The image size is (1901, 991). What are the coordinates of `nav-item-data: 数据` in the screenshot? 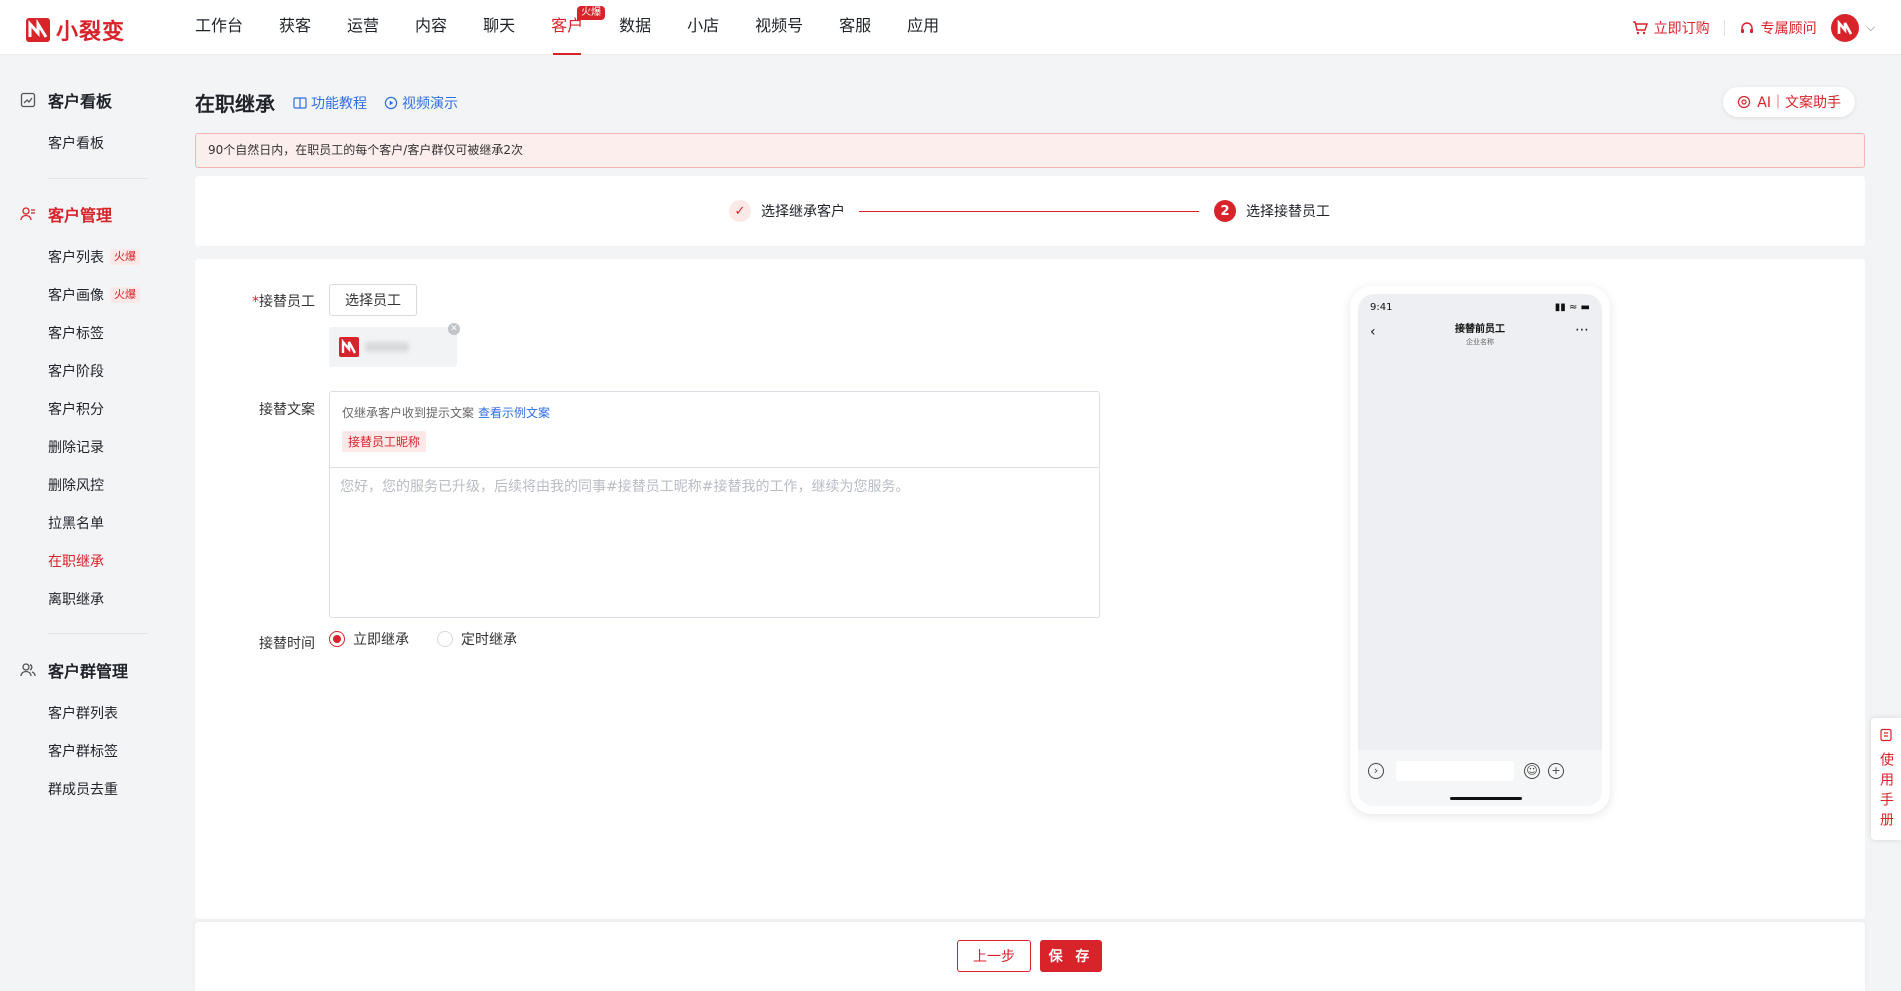 It's located at (635, 27).